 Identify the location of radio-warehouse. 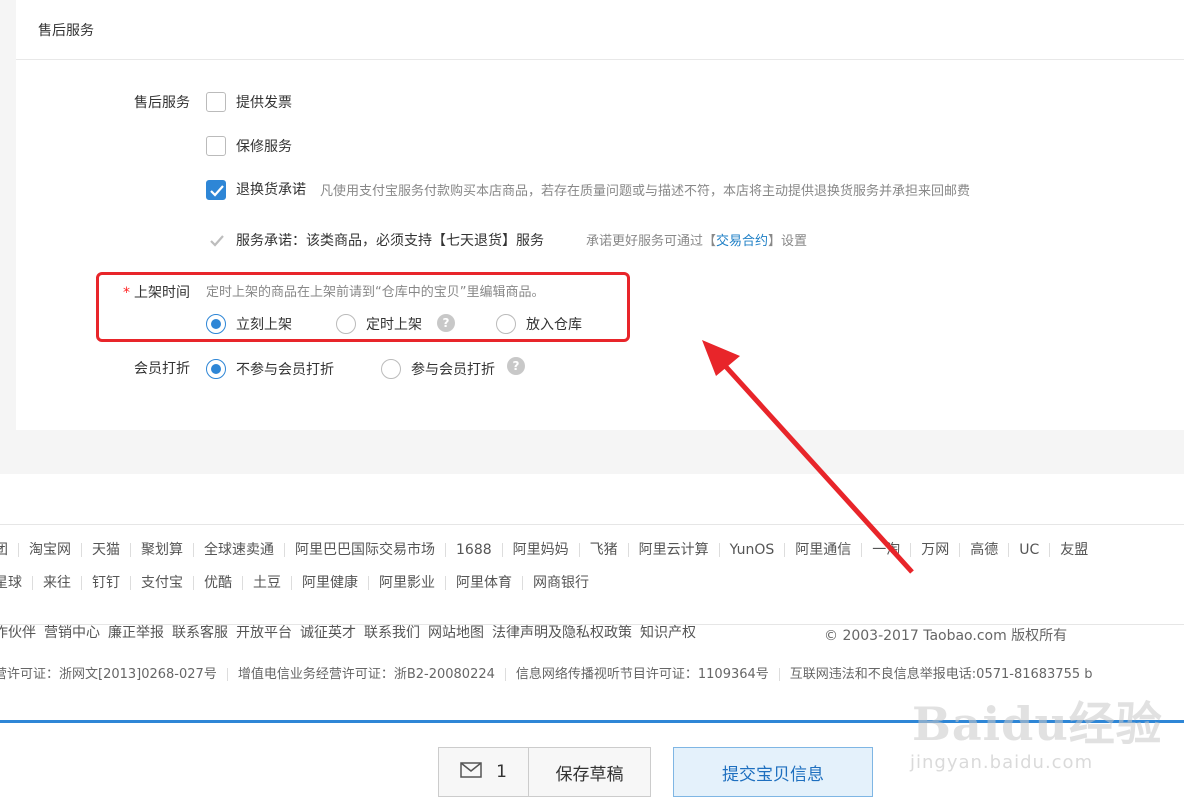
(506, 324).